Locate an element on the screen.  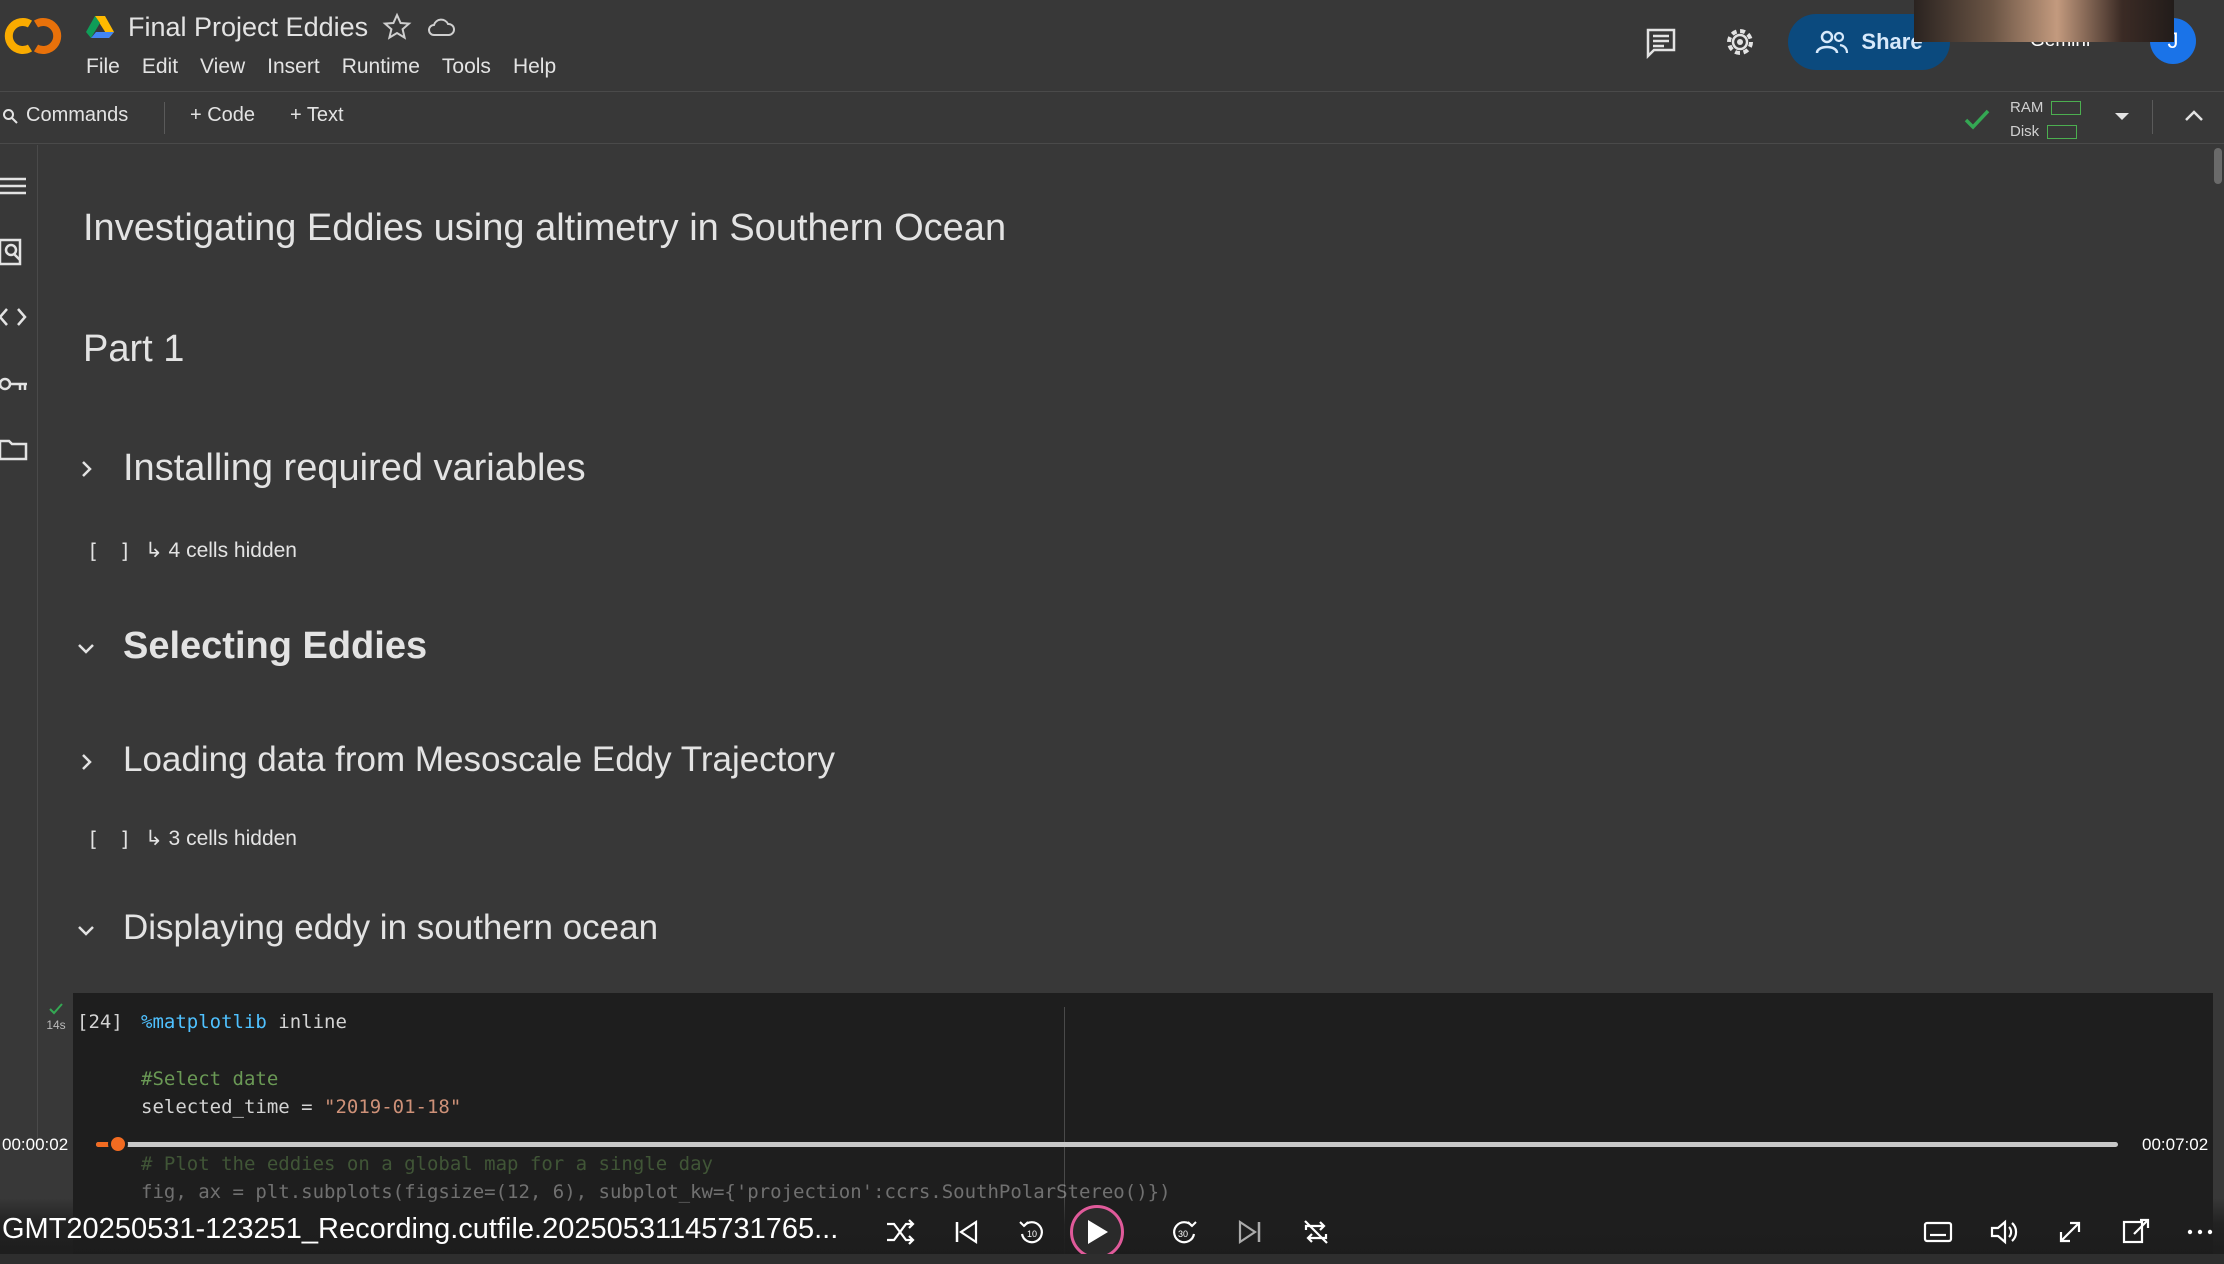
menu-help: Help is located at coordinates (534, 67).